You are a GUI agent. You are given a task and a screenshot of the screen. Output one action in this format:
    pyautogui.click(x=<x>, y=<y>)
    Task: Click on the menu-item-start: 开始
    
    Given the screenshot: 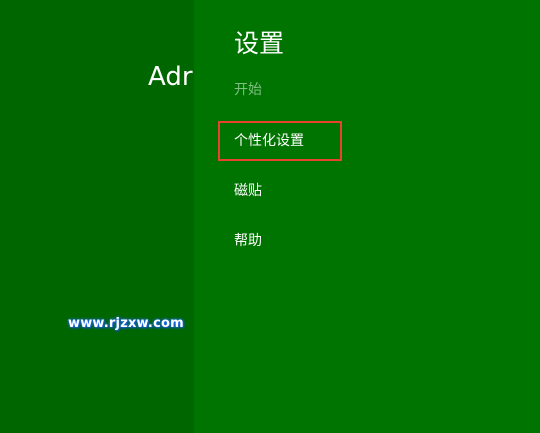 What is the action you would take?
    pyautogui.click(x=248, y=90)
    